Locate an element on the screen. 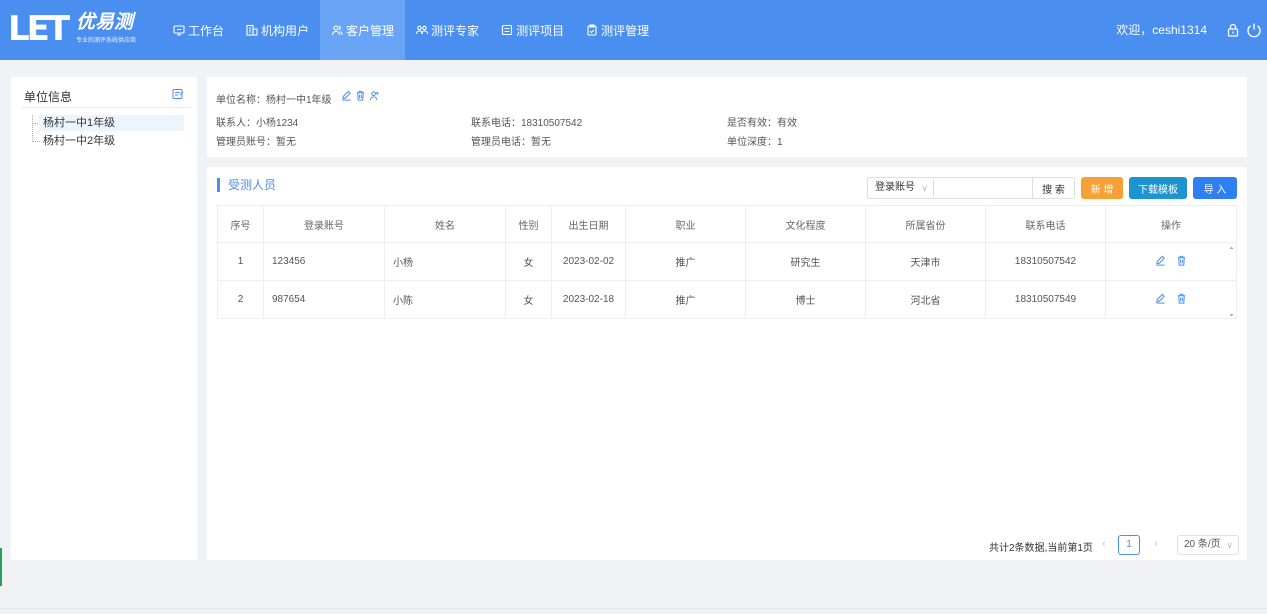 This screenshot has height=614, width=1267. nav-label: 测评项目 is located at coordinates (540, 30).